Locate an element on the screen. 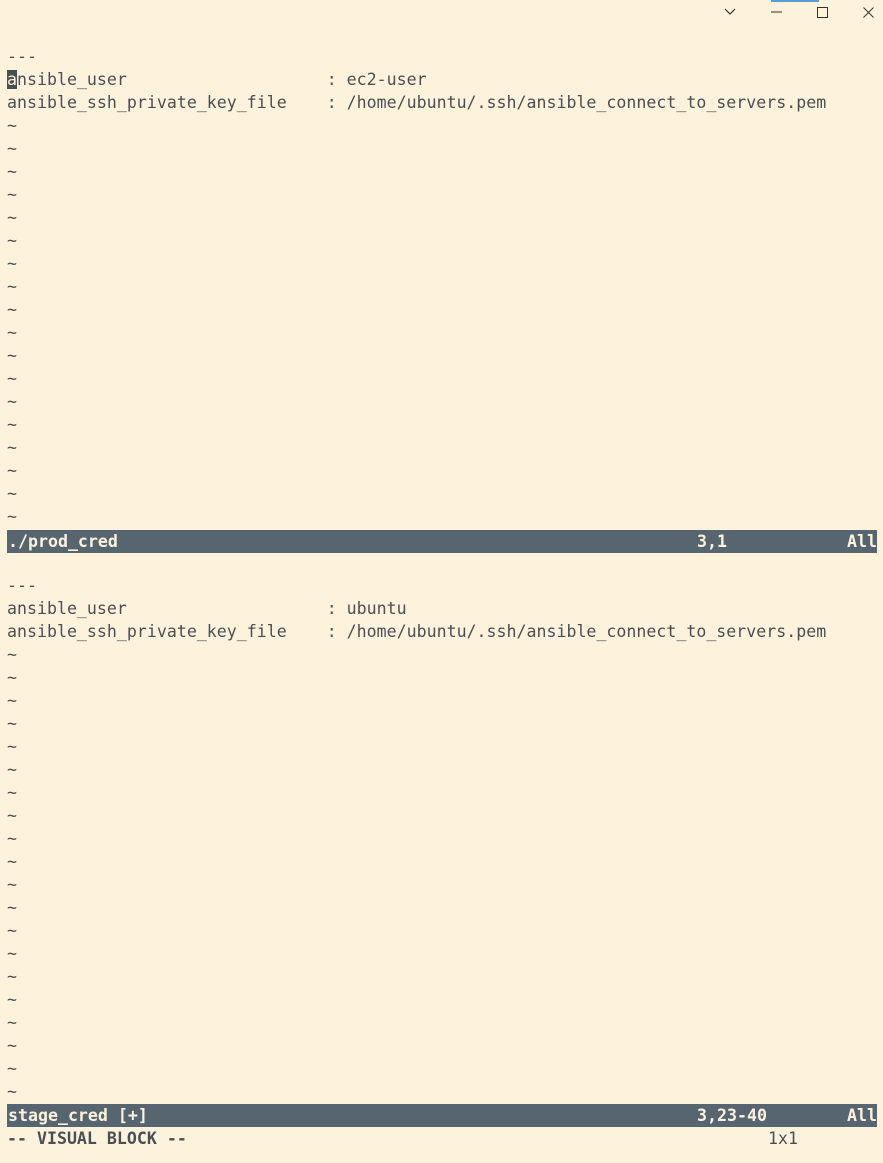 The width and height of the screenshot is (883, 1163). mode-indicator: -- VISUAL BLOCK -- is located at coordinates (97, 1138).